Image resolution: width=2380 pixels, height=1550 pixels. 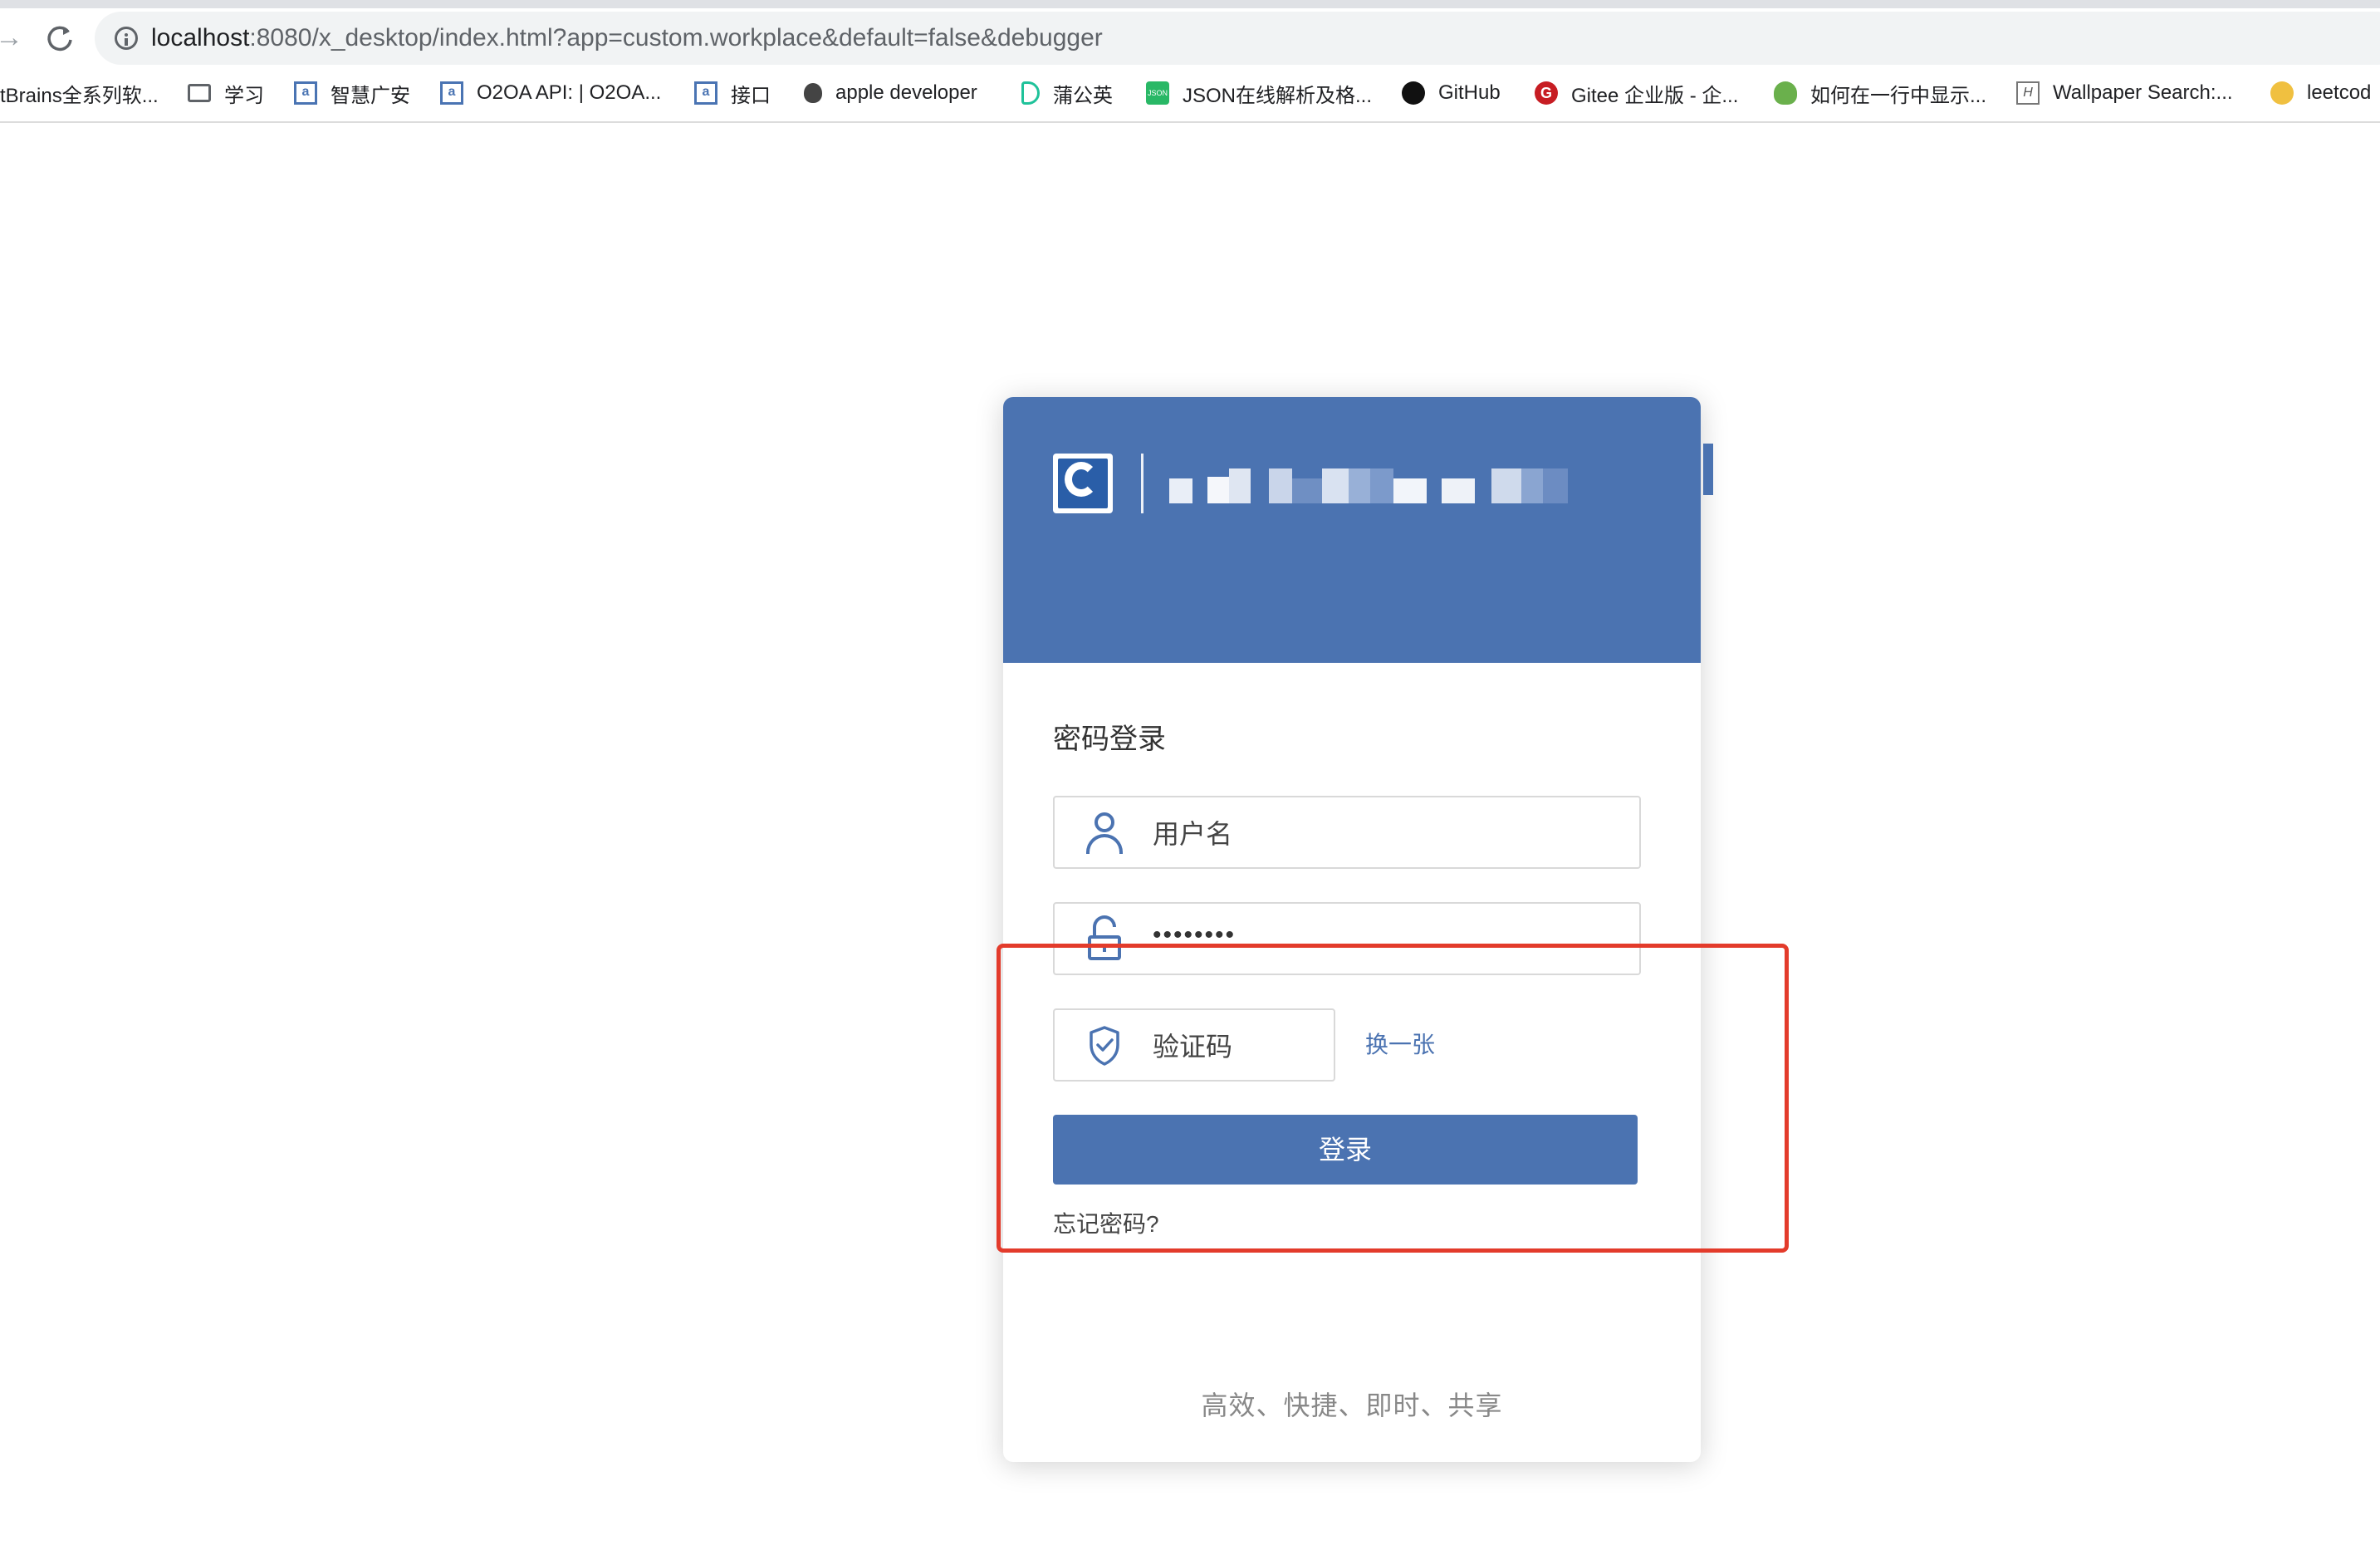 I want to click on refresh-captcha-link: 换一张, so click(x=1400, y=1045).